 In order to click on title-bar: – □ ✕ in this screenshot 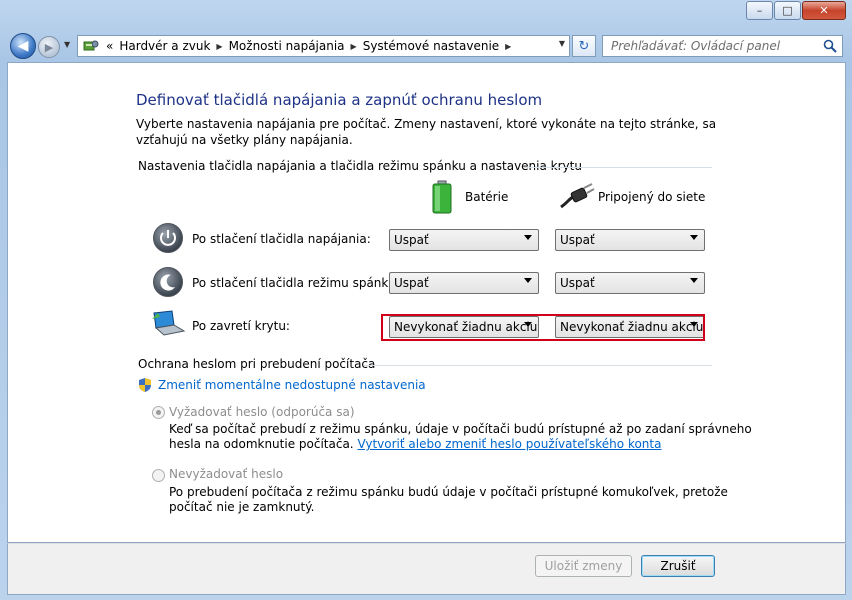, I will do `click(426, 15)`.